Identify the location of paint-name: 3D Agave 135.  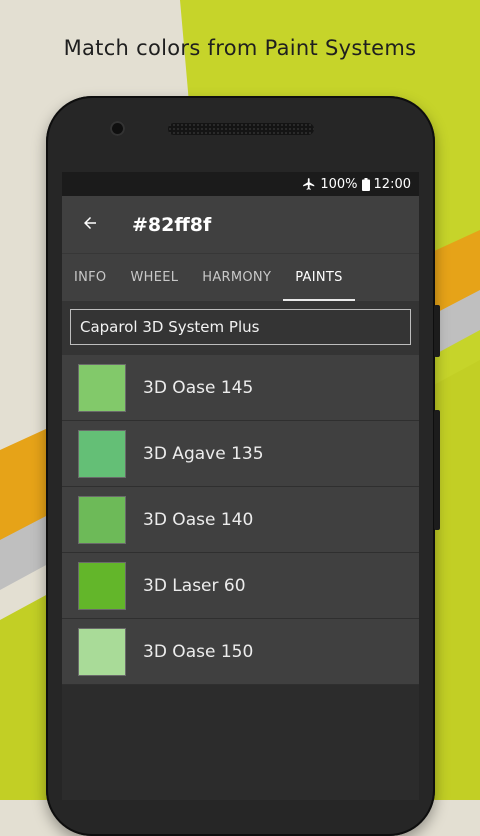
(203, 453).